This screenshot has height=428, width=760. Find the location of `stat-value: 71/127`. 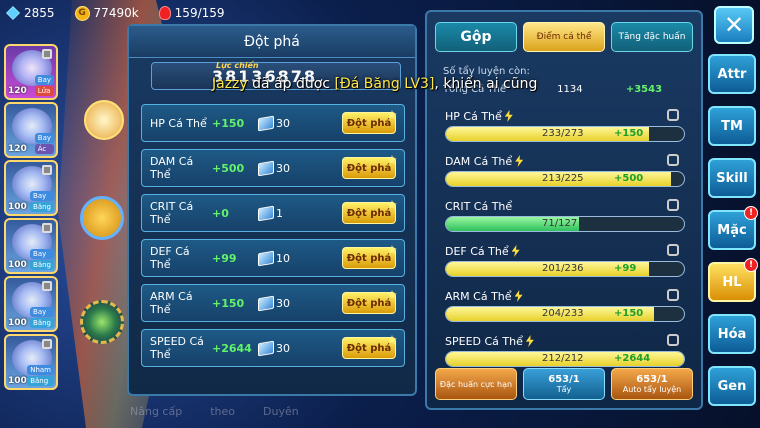

stat-value: 71/127 is located at coordinates (560, 223).